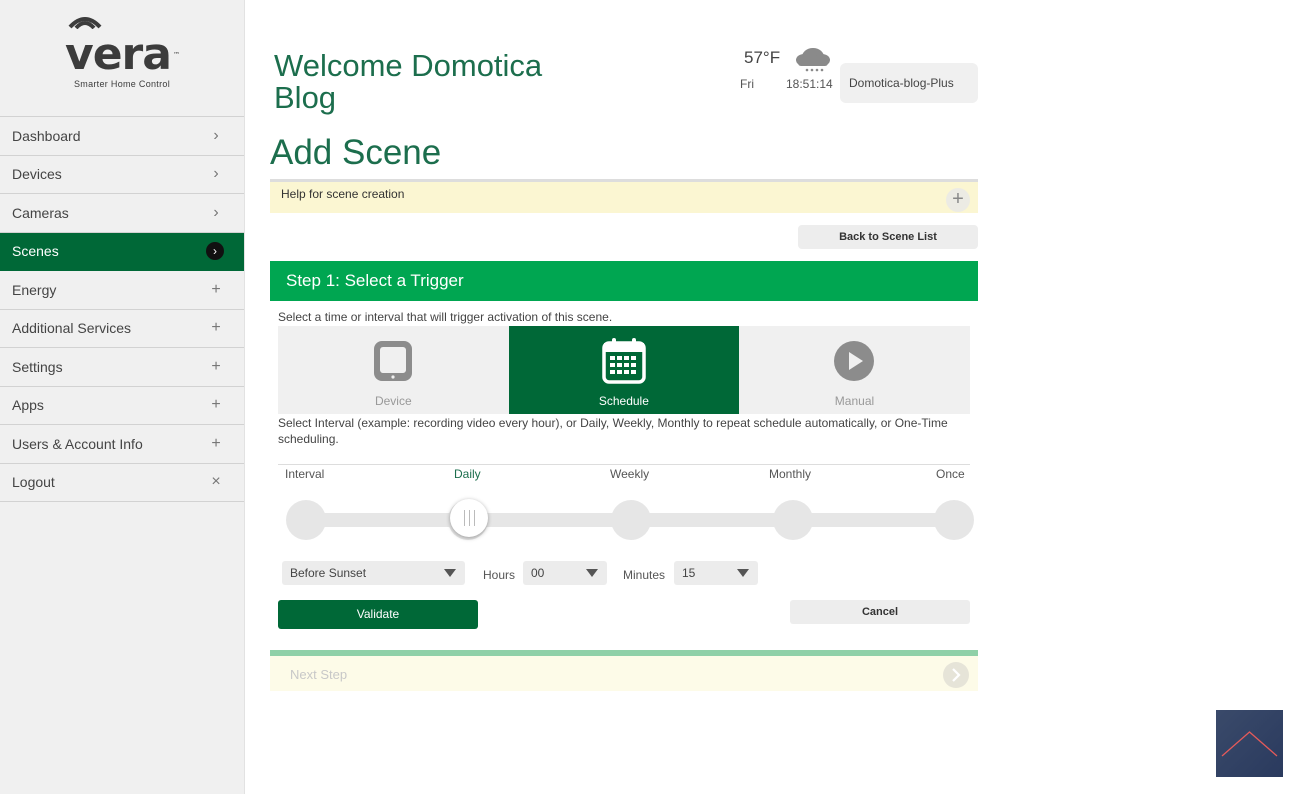 Image resolution: width=1300 pixels, height=794 pixels. Describe the element at coordinates (809, 84) in the screenshot. I see `clock: 18:51:14` at that location.